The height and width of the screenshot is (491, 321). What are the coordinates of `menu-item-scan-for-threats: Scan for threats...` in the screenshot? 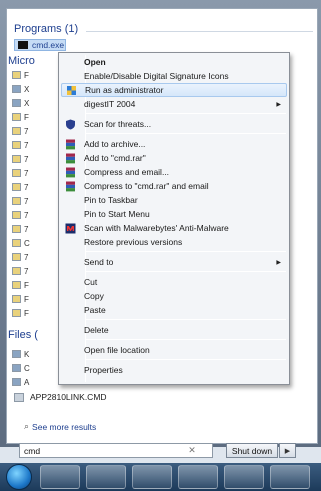 It's located at (174, 124).